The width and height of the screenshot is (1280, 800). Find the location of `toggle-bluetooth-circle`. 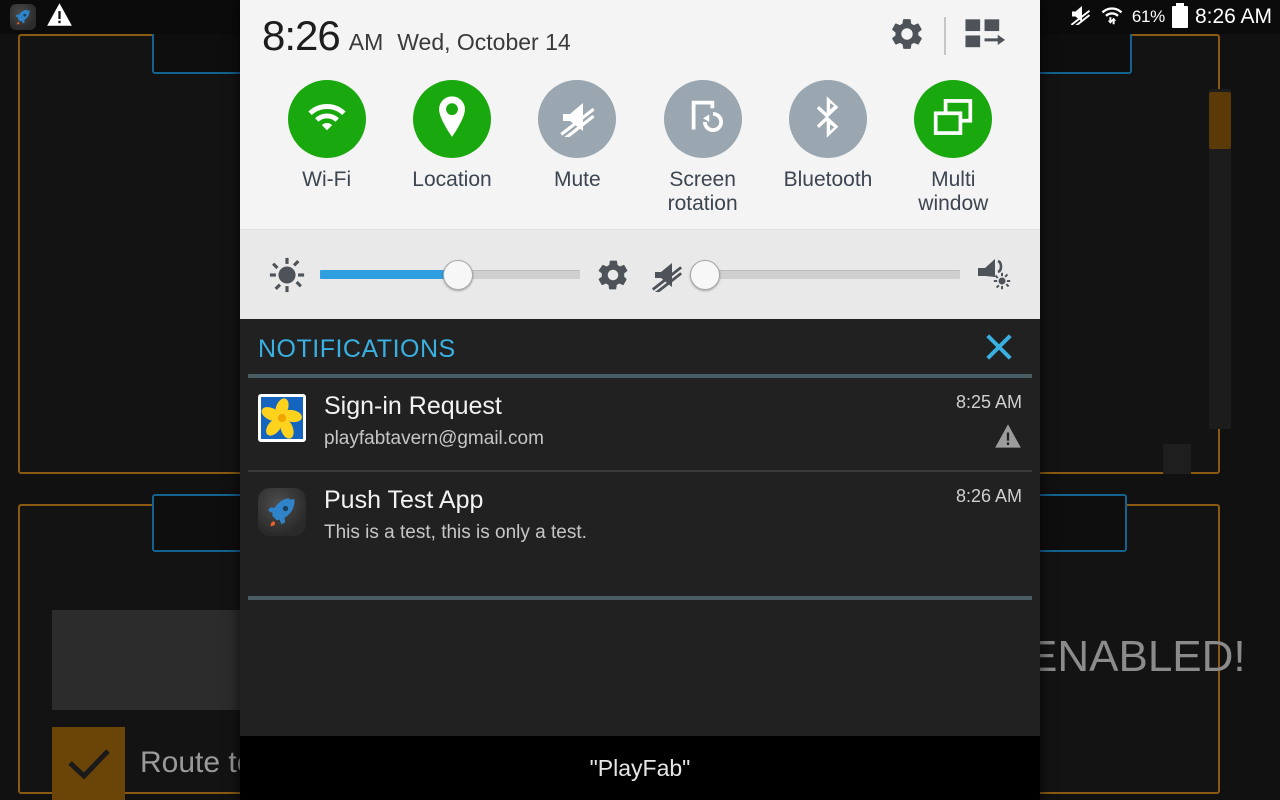

toggle-bluetooth-circle is located at coordinates (827, 119).